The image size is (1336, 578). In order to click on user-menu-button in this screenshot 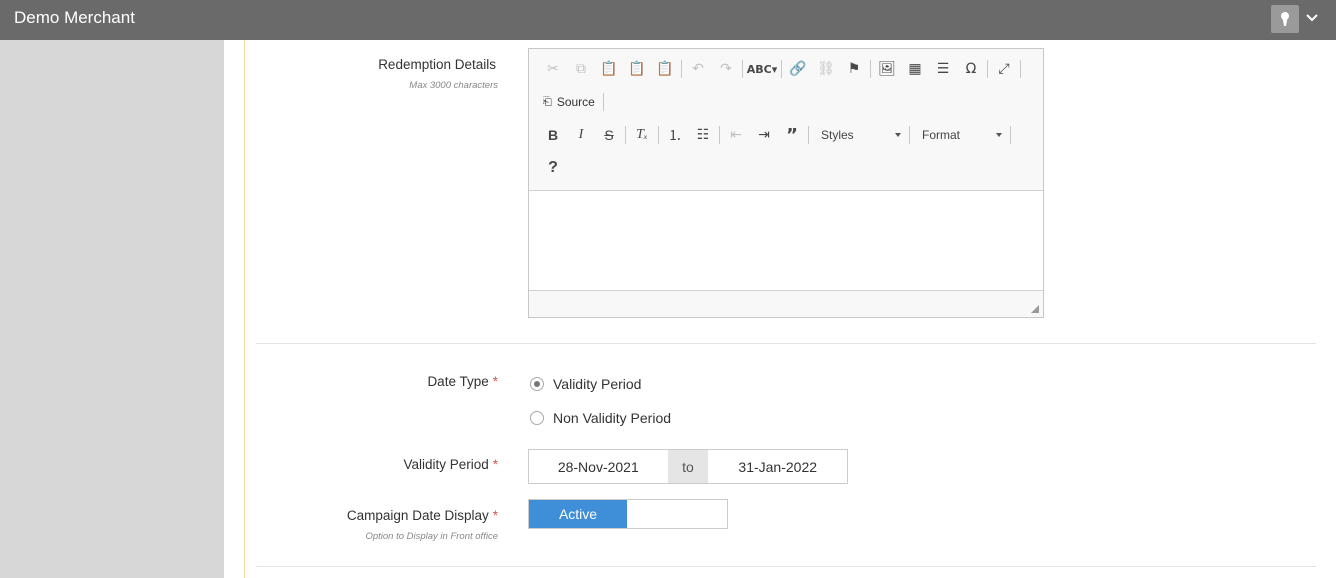, I will do `click(1285, 19)`.